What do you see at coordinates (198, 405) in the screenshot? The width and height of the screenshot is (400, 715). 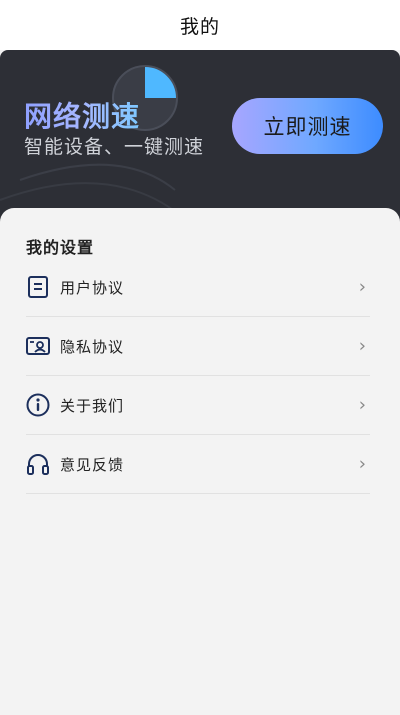 I see `settings-item-about-us: 关于我们 ›` at bounding box center [198, 405].